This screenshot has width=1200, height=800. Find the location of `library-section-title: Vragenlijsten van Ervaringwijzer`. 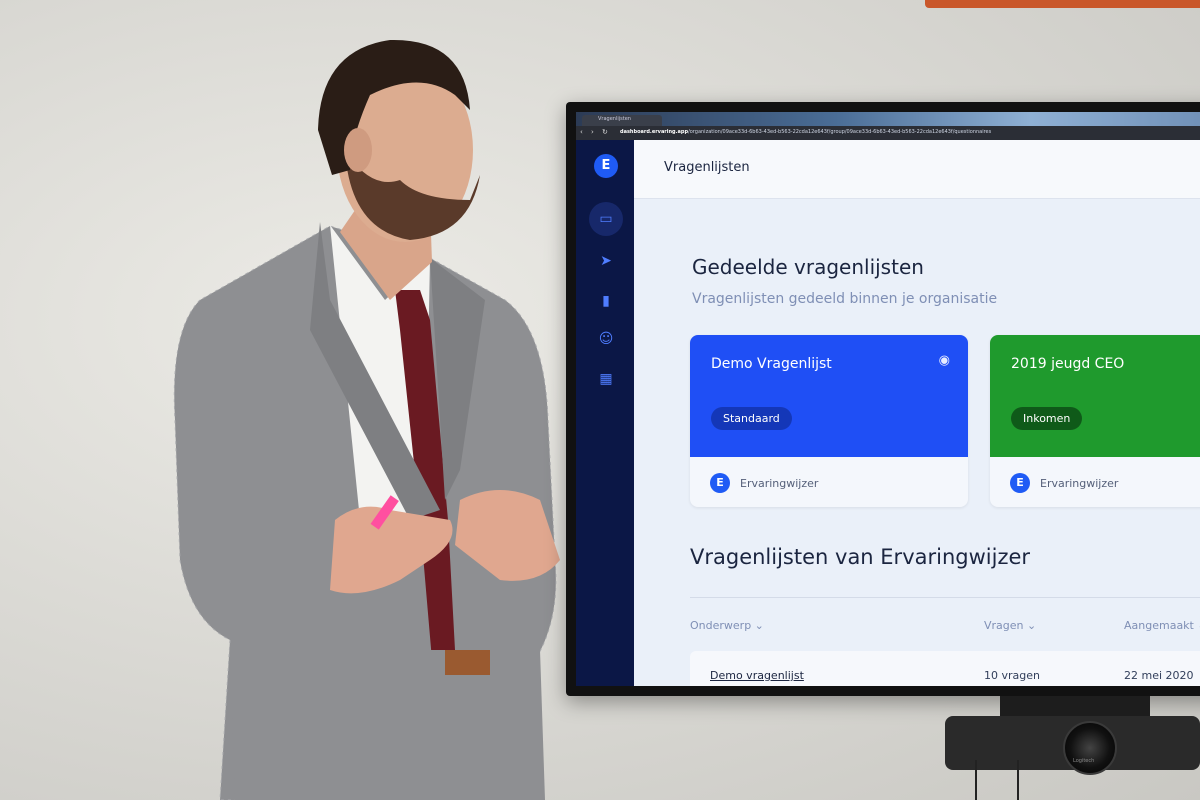

library-section-title: Vragenlijsten van Ervaringwijzer is located at coordinates (860, 557).